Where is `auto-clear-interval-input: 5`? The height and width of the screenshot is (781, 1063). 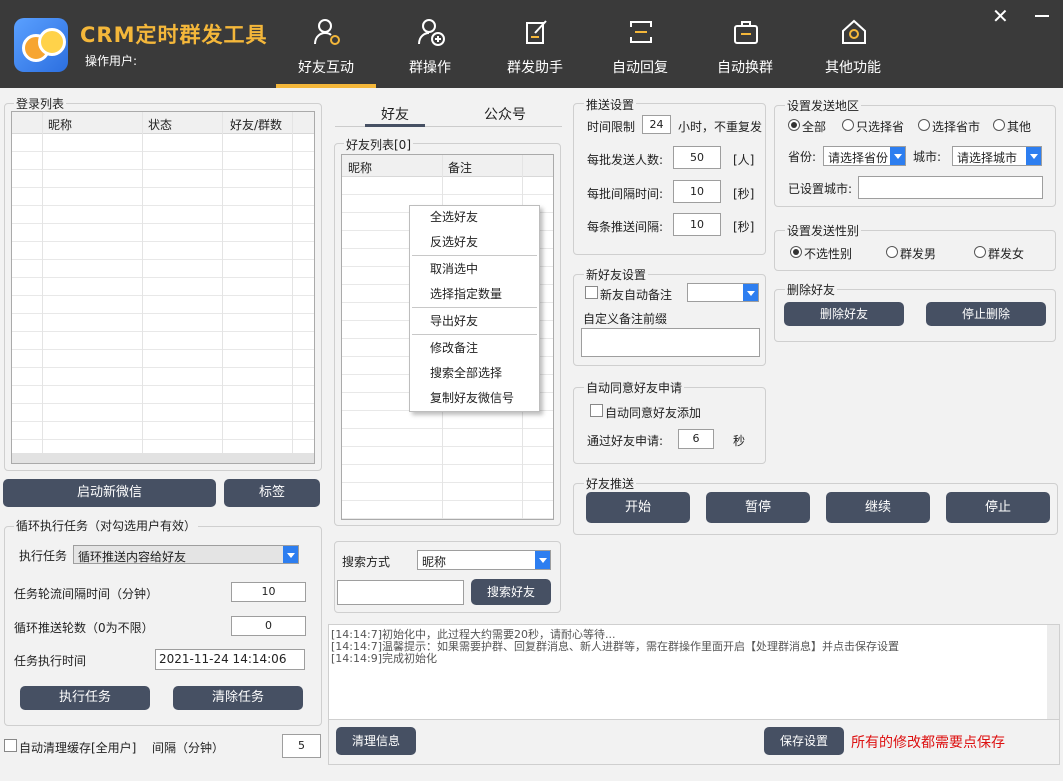
auto-clear-interval-input: 5 is located at coordinates (301, 746).